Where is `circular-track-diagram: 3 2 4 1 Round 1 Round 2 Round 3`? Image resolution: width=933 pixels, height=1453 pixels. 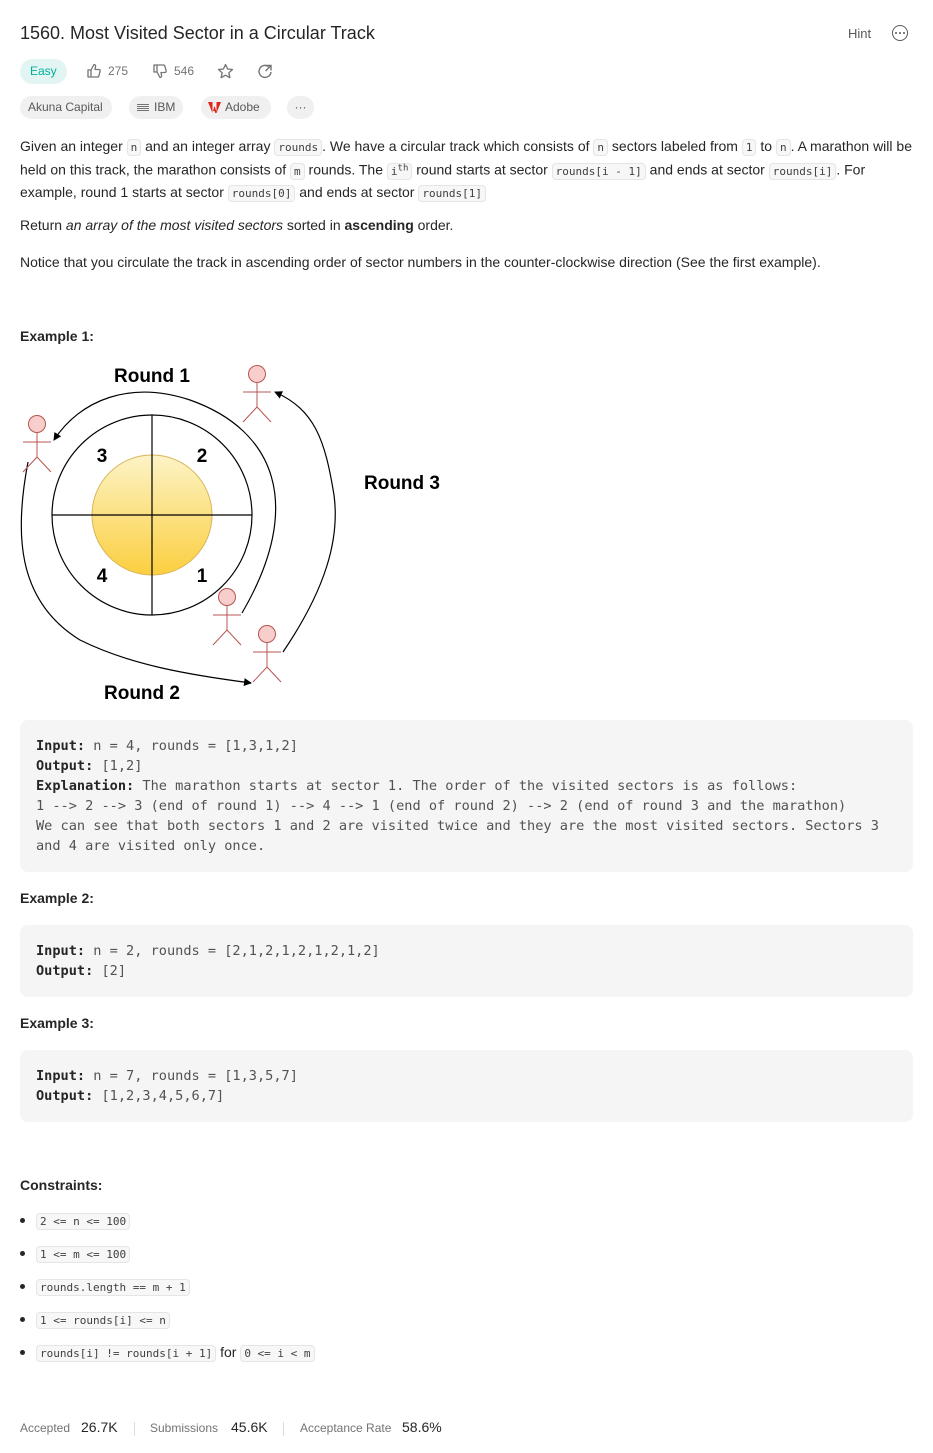
circular-track-diagram: 3 2 4 1 Round 1 Round 2 Round 3 is located at coordinates (230, 534).